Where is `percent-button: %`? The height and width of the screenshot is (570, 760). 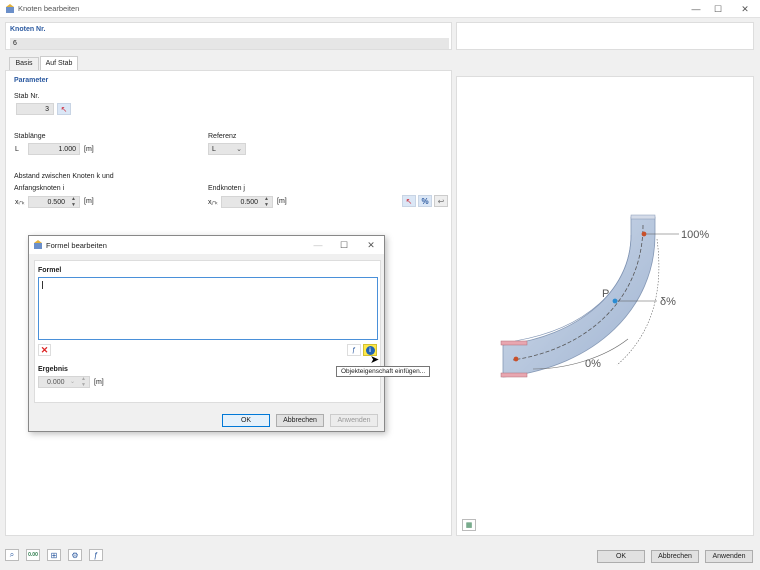 percent-button: % is located at coordinates (425, 201).